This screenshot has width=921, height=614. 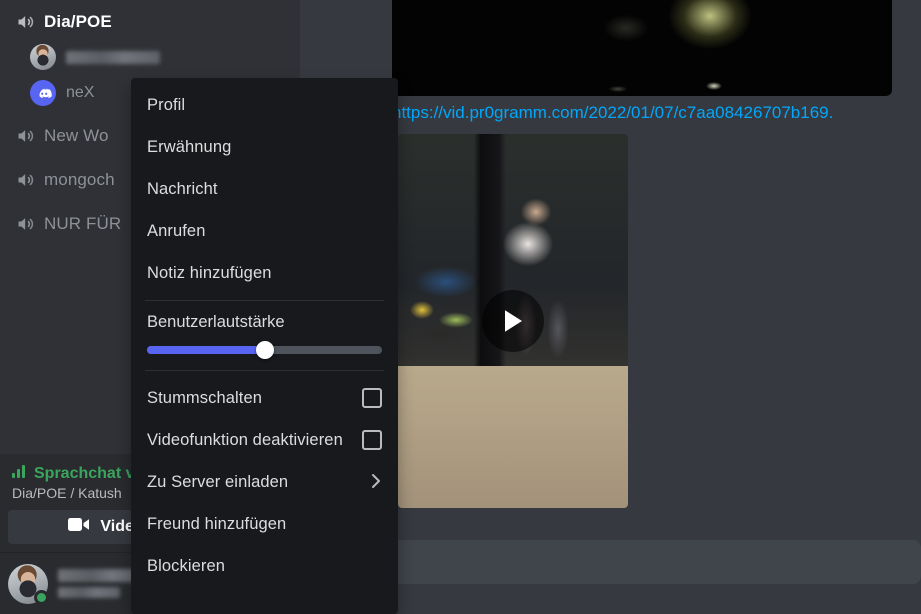 What do you see at coordinates (264, 566) in the screenshot?
I see `menu-item-blockieren: Blockieren` at bounding box center [264, 566].